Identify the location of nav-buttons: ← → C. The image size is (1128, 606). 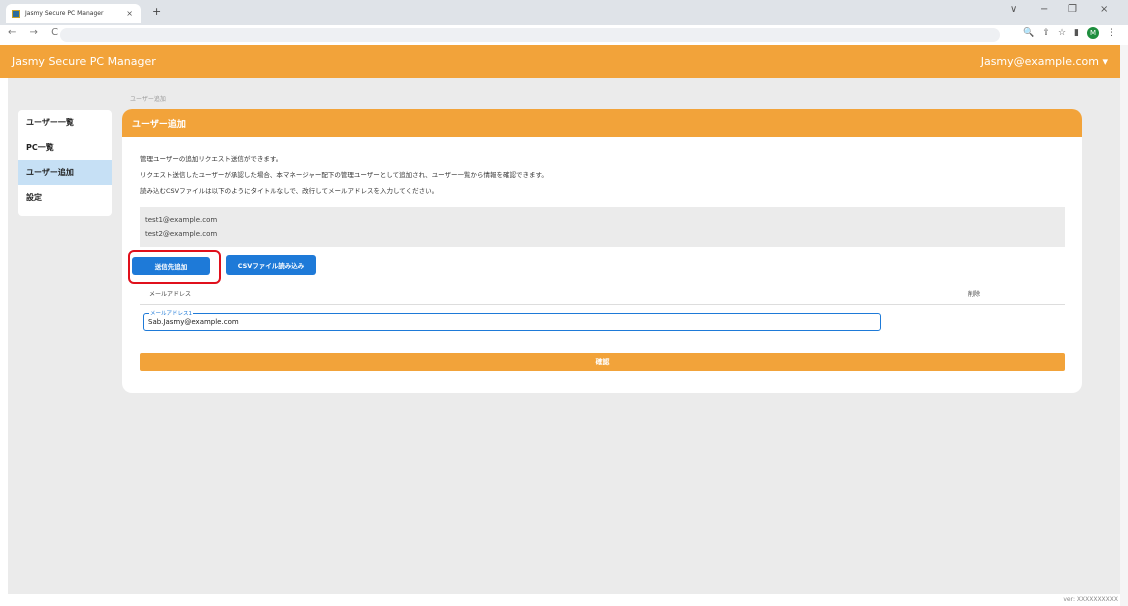
(35, 32).